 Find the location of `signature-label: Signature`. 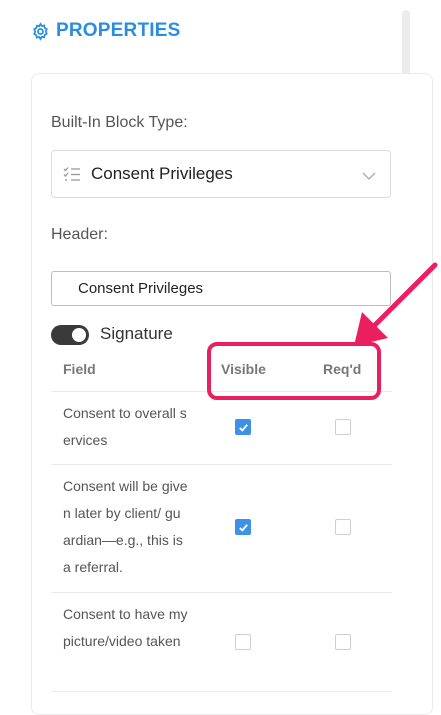

signature-label: Signature is located at coordinates (136, 333).